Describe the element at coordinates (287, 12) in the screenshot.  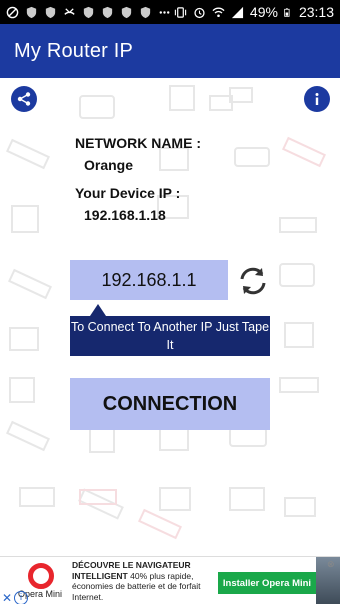
I see `battery-icon` at that location.